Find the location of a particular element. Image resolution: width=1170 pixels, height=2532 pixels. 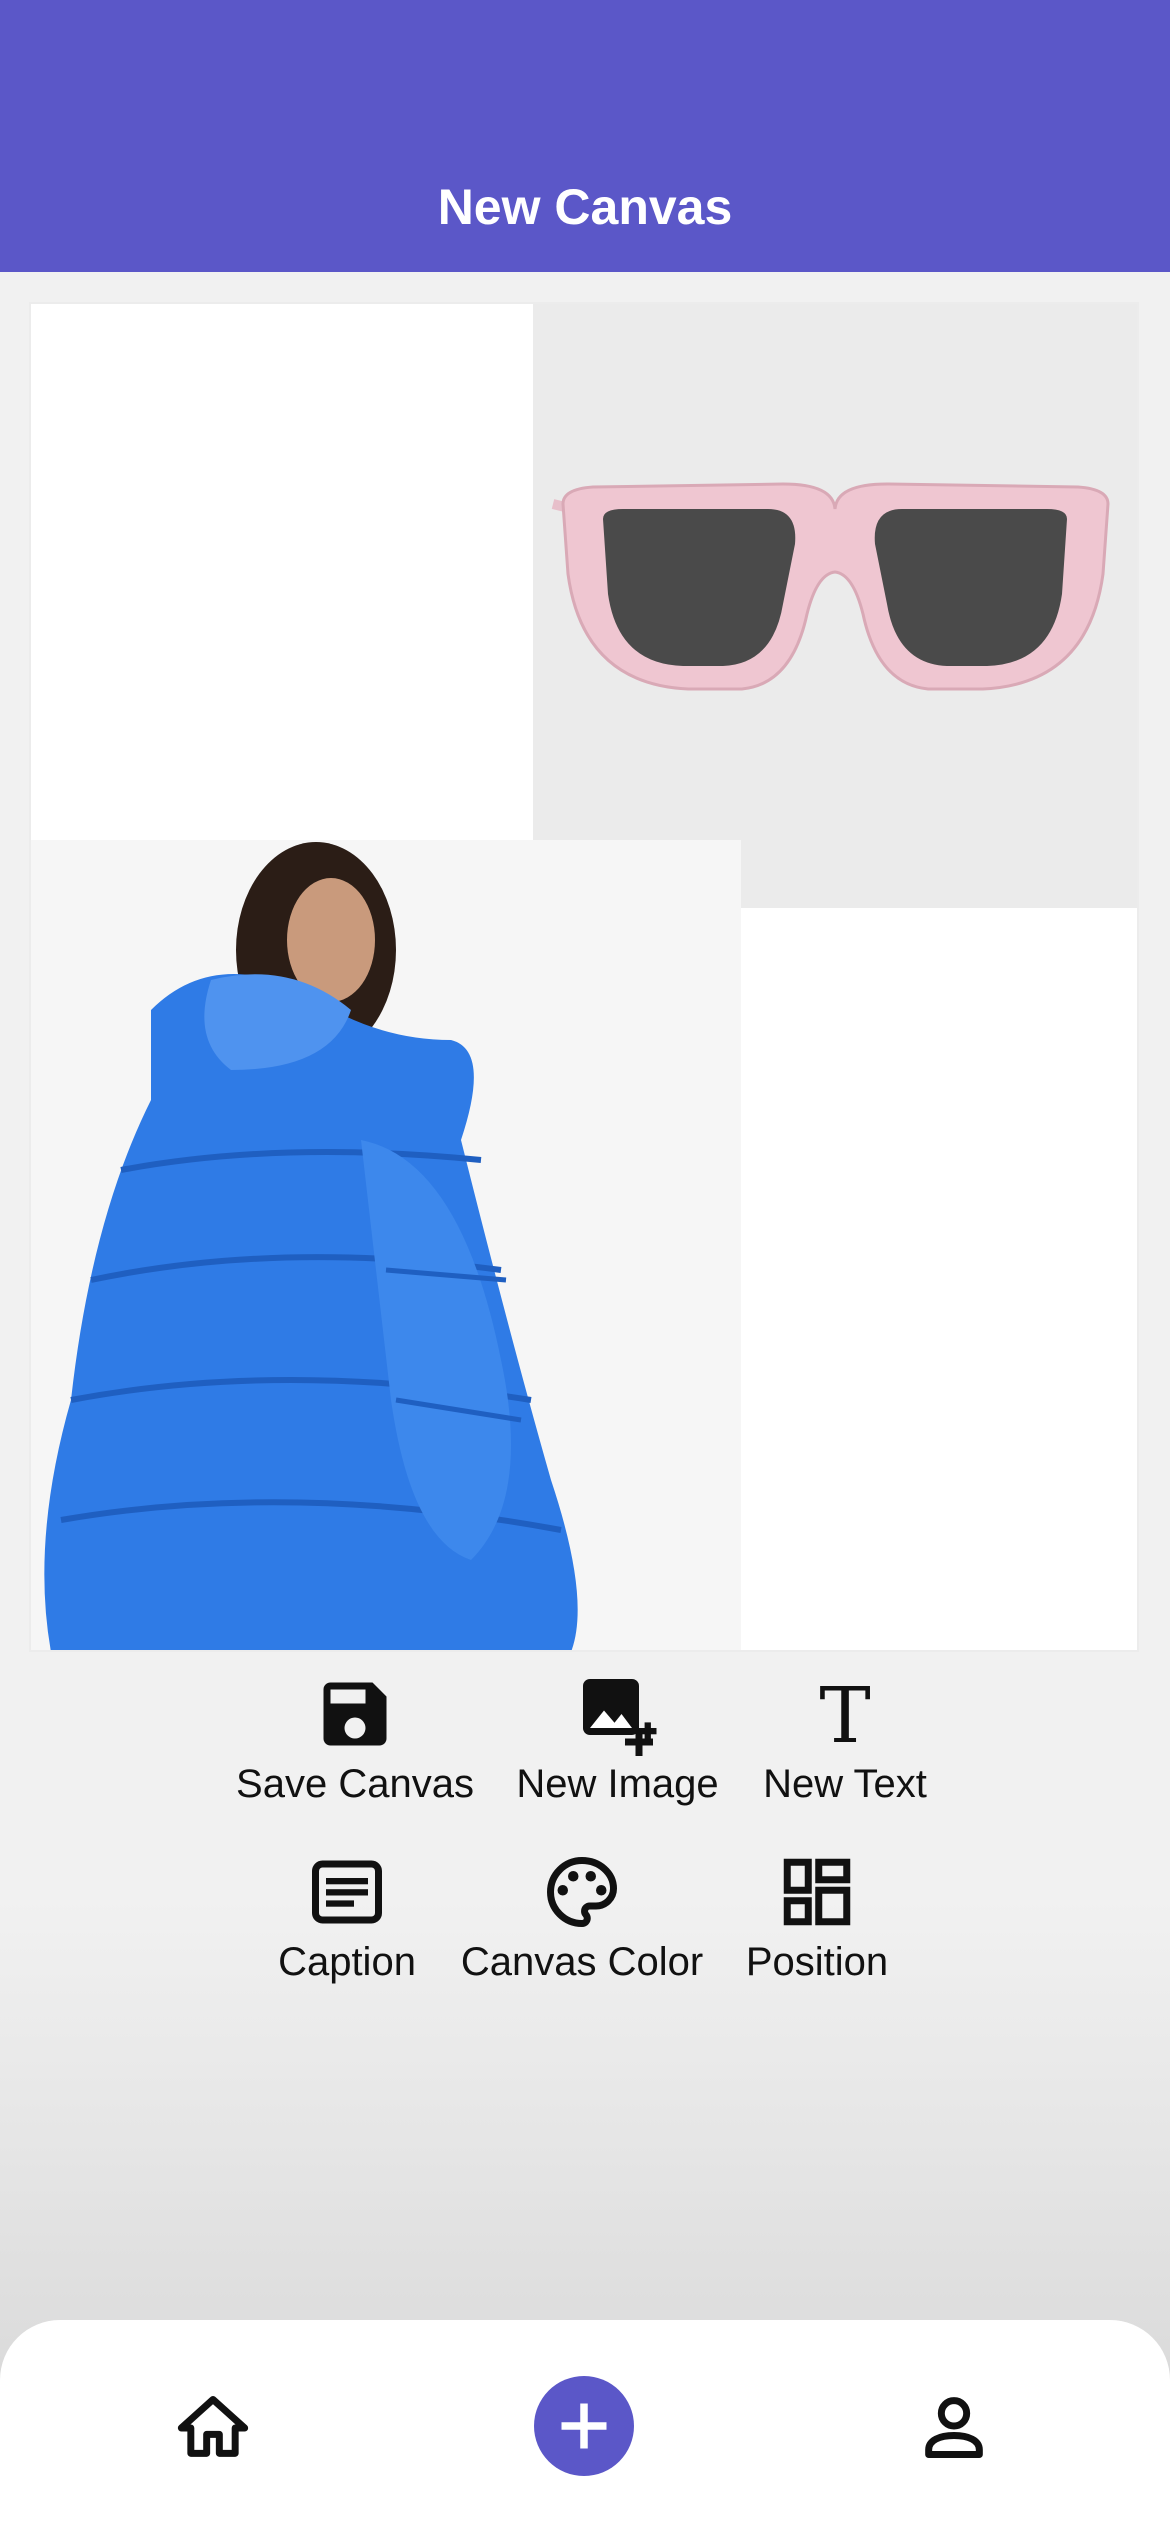

page-title: New Canvas is located at coordinates (585, 207).